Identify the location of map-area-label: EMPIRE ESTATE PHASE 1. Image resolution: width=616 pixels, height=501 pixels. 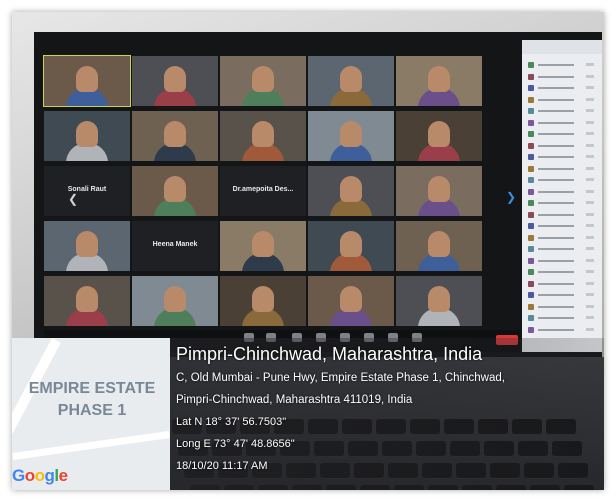
(92, 400).